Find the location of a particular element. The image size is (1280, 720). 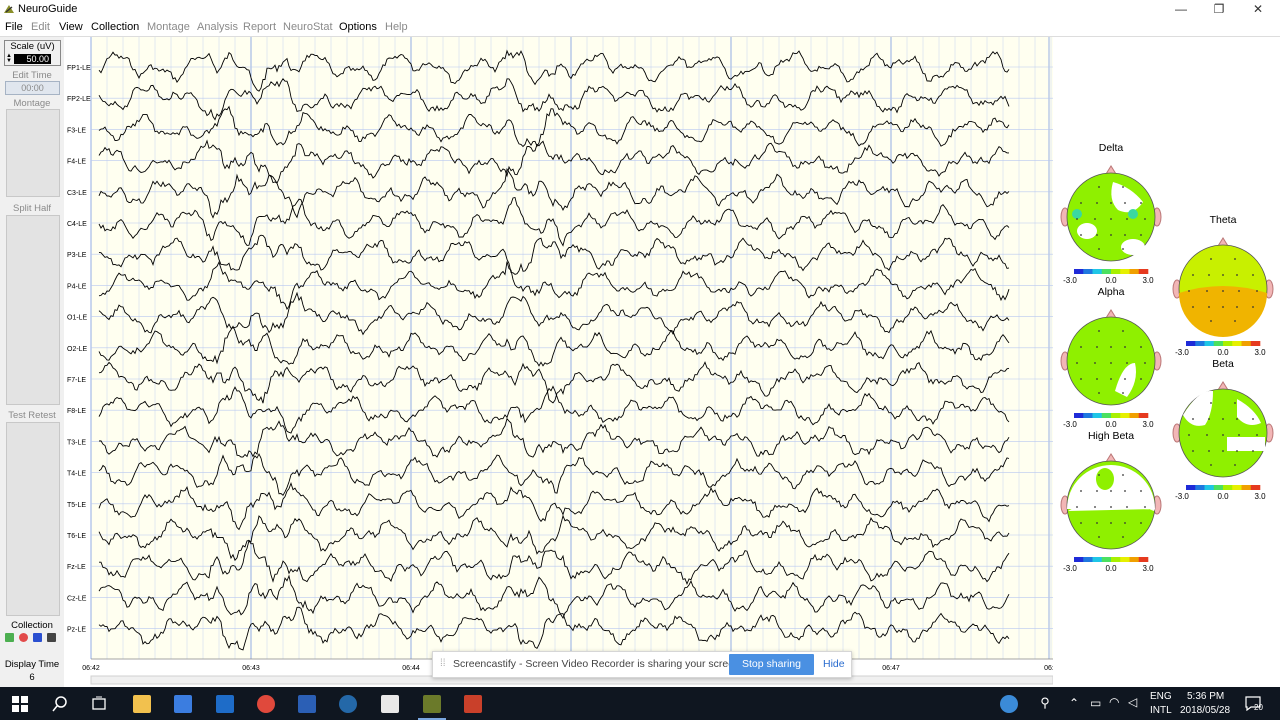

montage-panel is located at coordinates (33, 153).